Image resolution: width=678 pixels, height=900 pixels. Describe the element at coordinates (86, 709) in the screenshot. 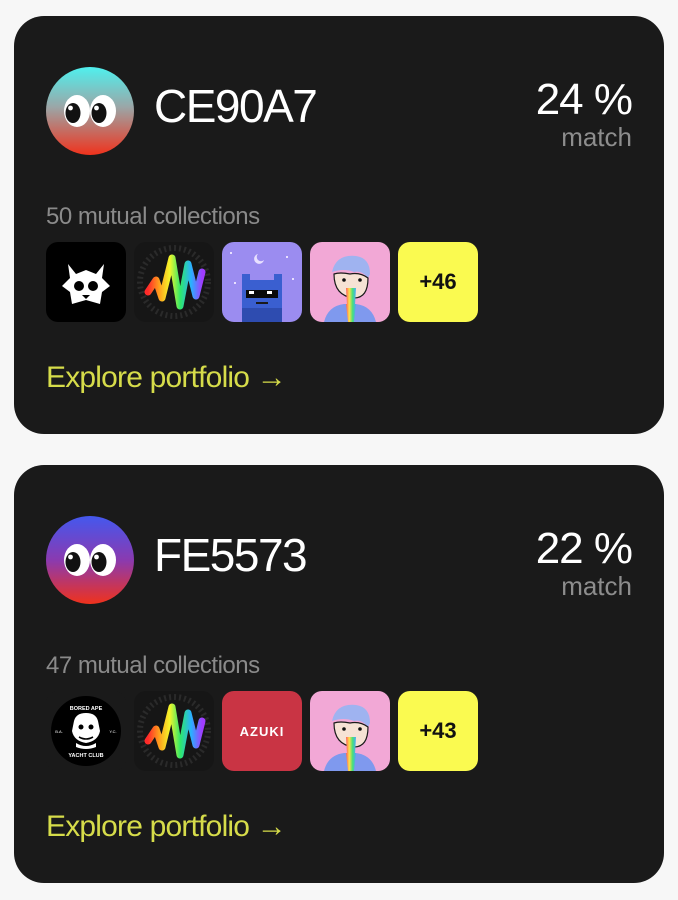

I see `bayc-top-text: BORED APE` at that location.